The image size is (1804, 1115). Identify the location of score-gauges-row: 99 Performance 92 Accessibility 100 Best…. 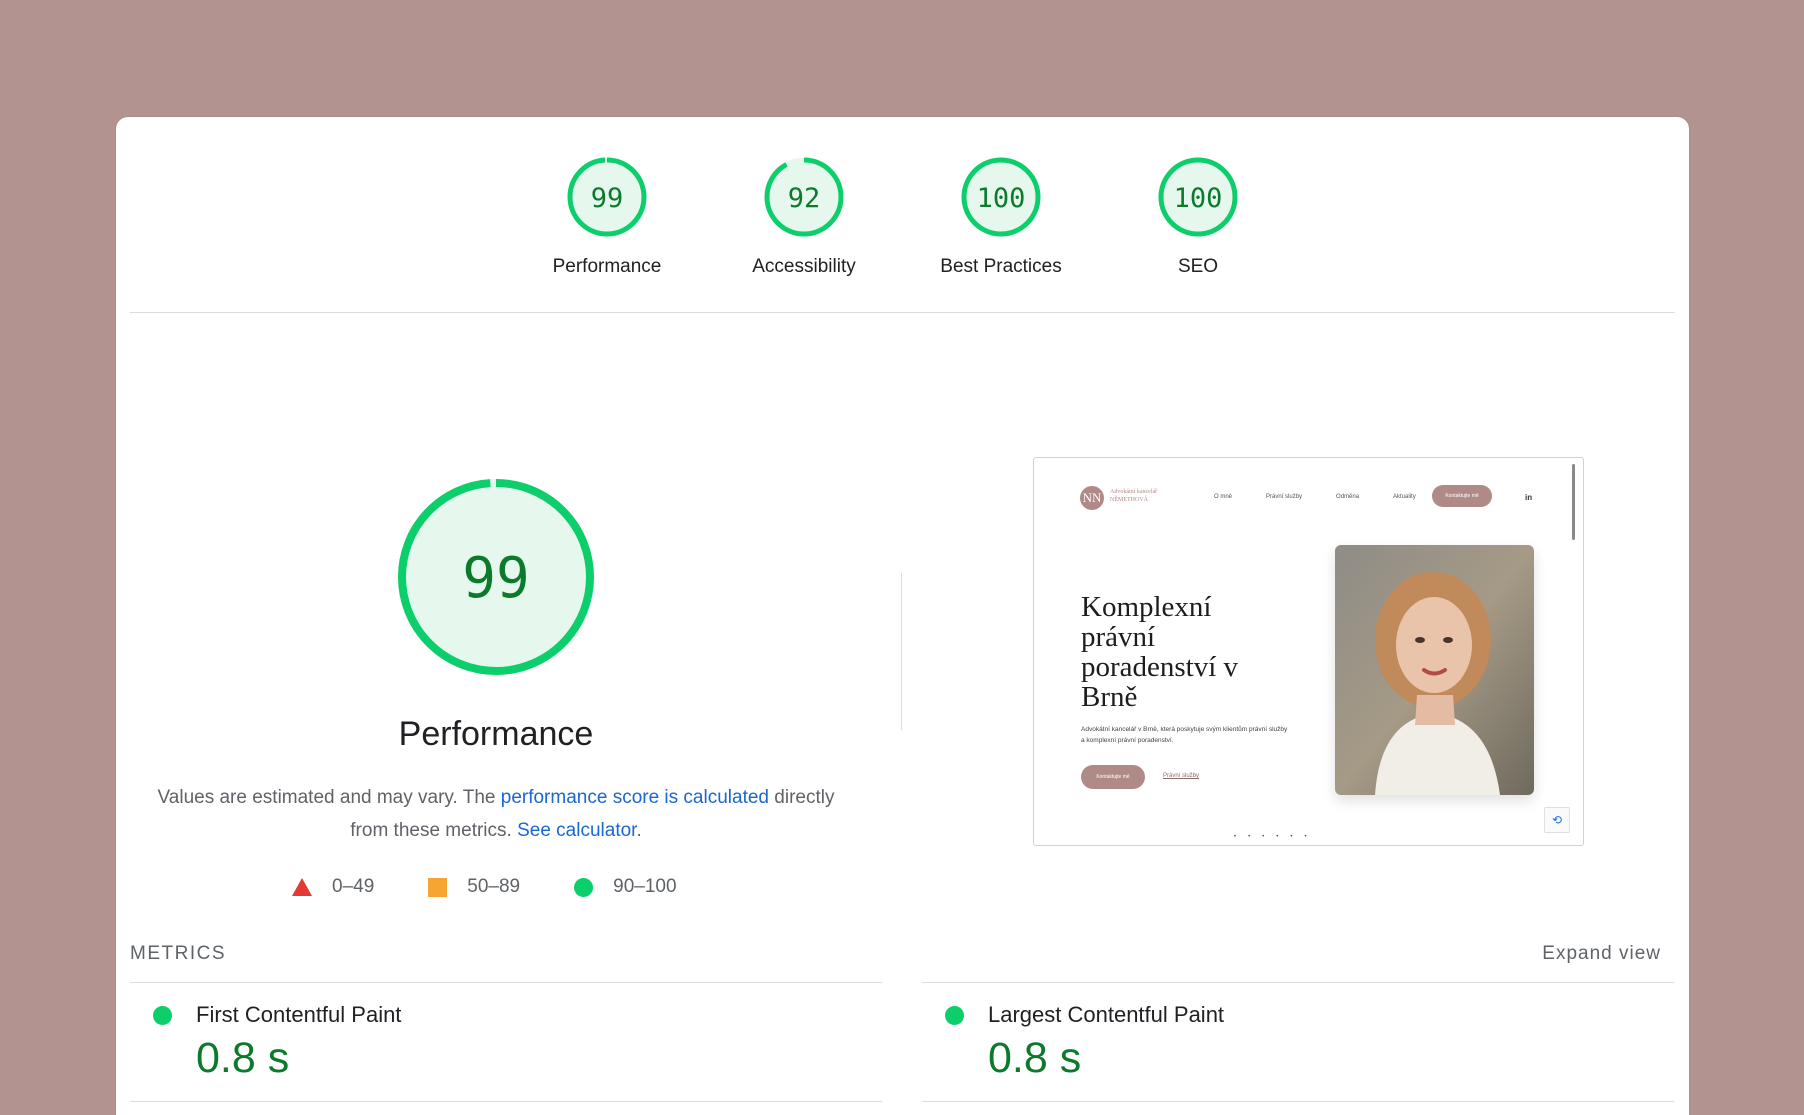
(902, 216).